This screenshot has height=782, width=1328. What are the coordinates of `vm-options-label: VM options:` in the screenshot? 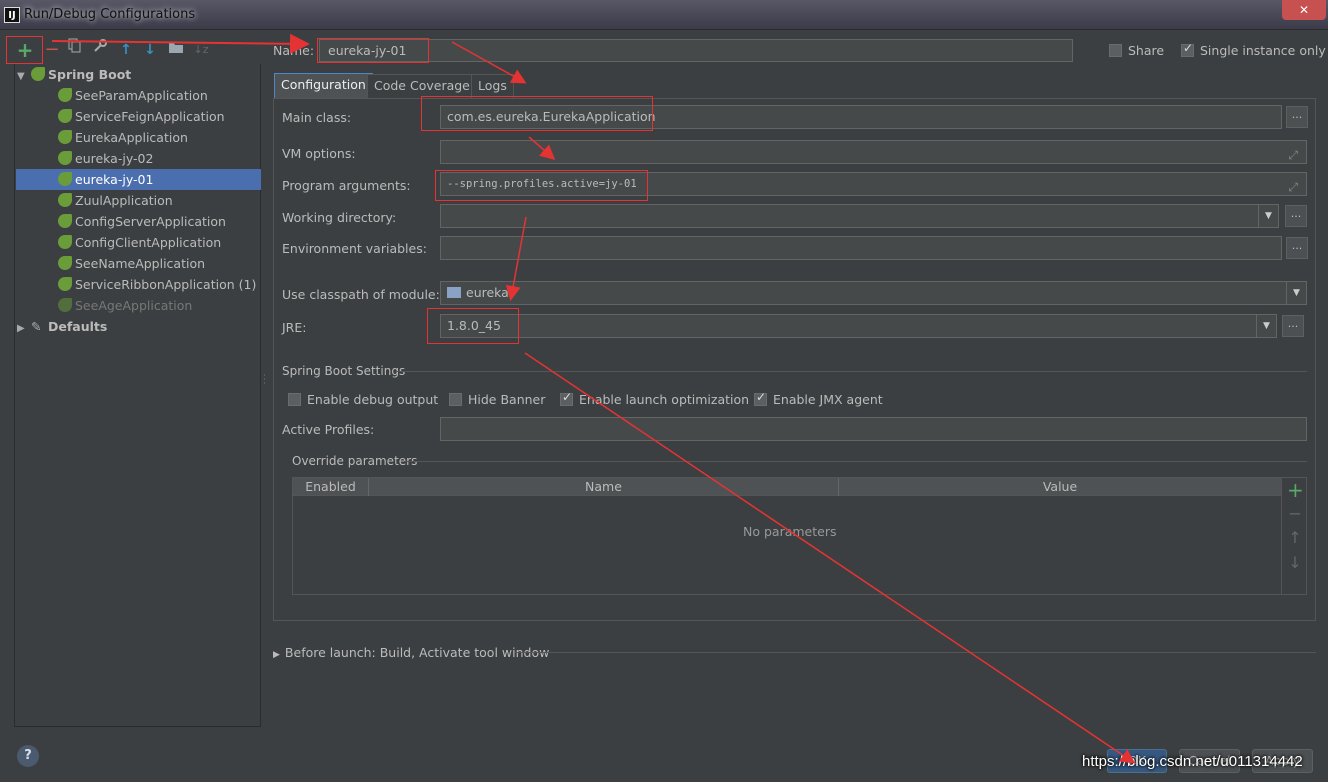 It's located at (319, 153).